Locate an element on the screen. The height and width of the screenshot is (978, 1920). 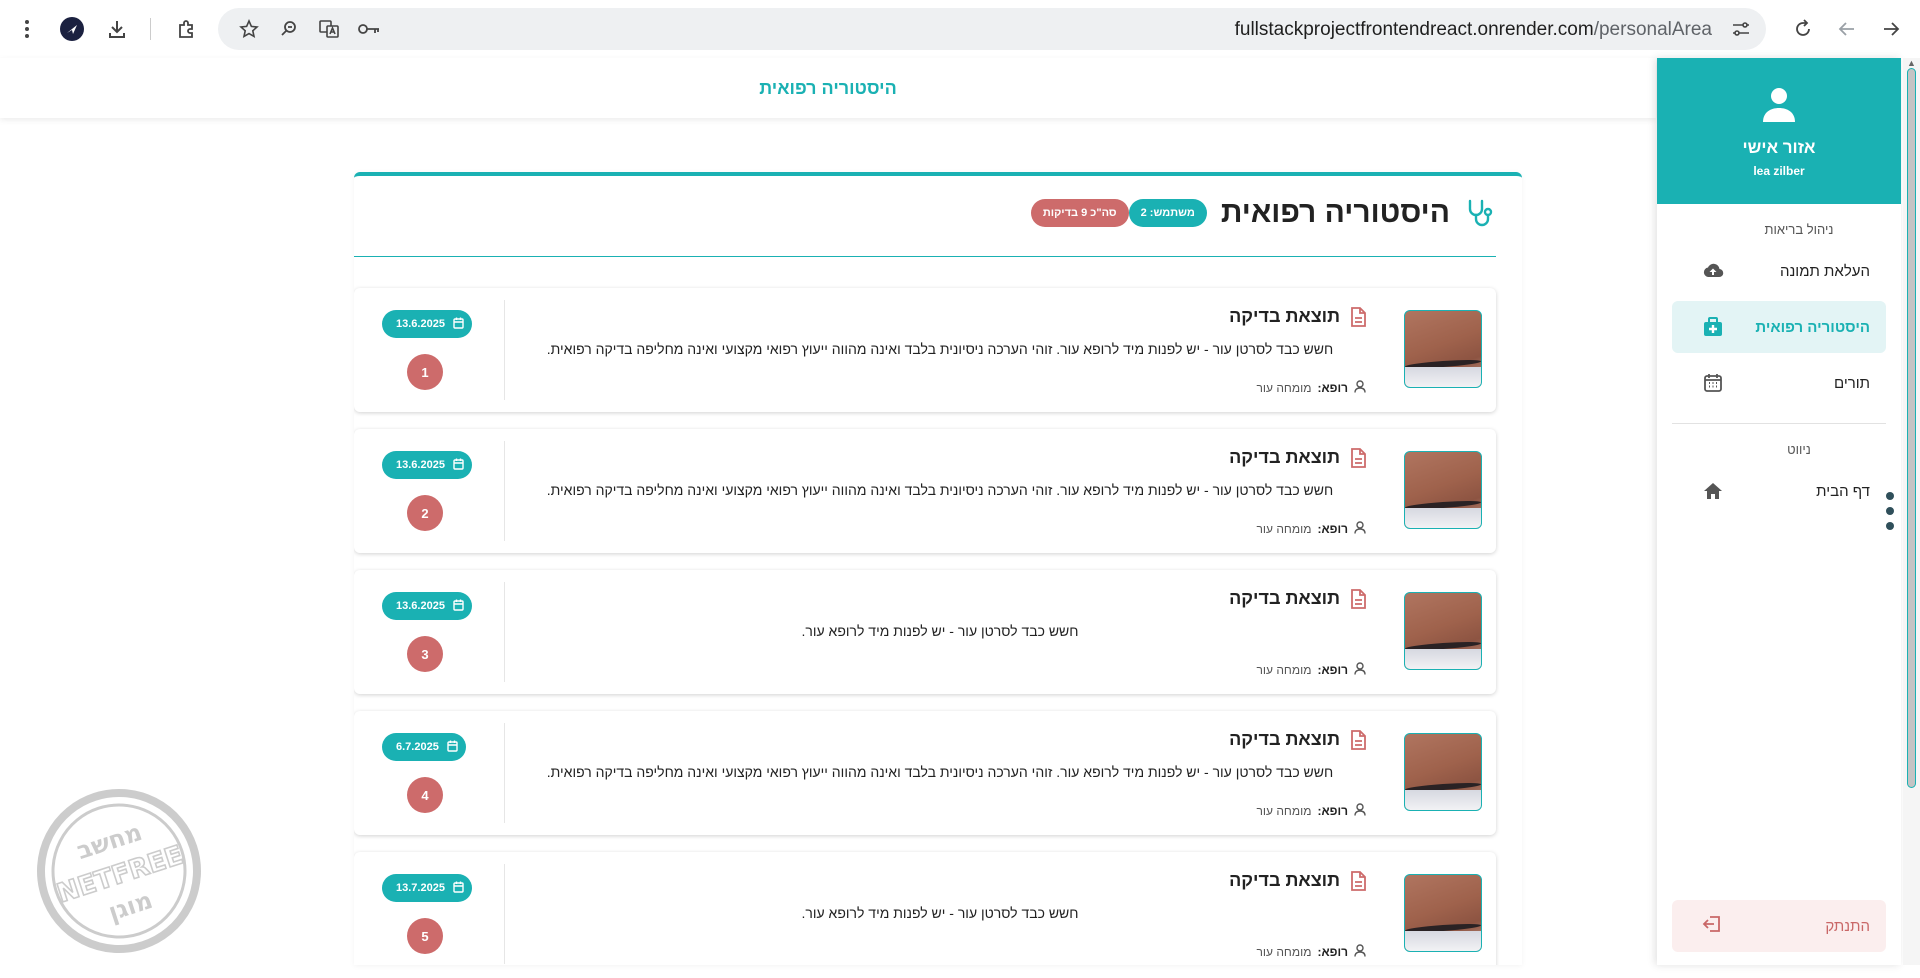
more-menu-icon is located at coordinates (27, 29).